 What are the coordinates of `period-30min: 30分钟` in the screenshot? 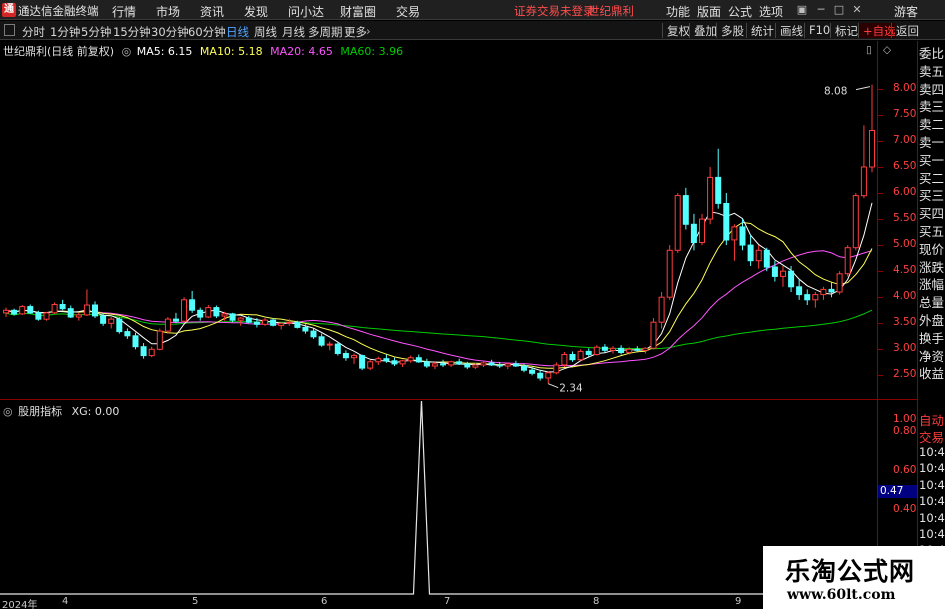 It's located at (170, 32).